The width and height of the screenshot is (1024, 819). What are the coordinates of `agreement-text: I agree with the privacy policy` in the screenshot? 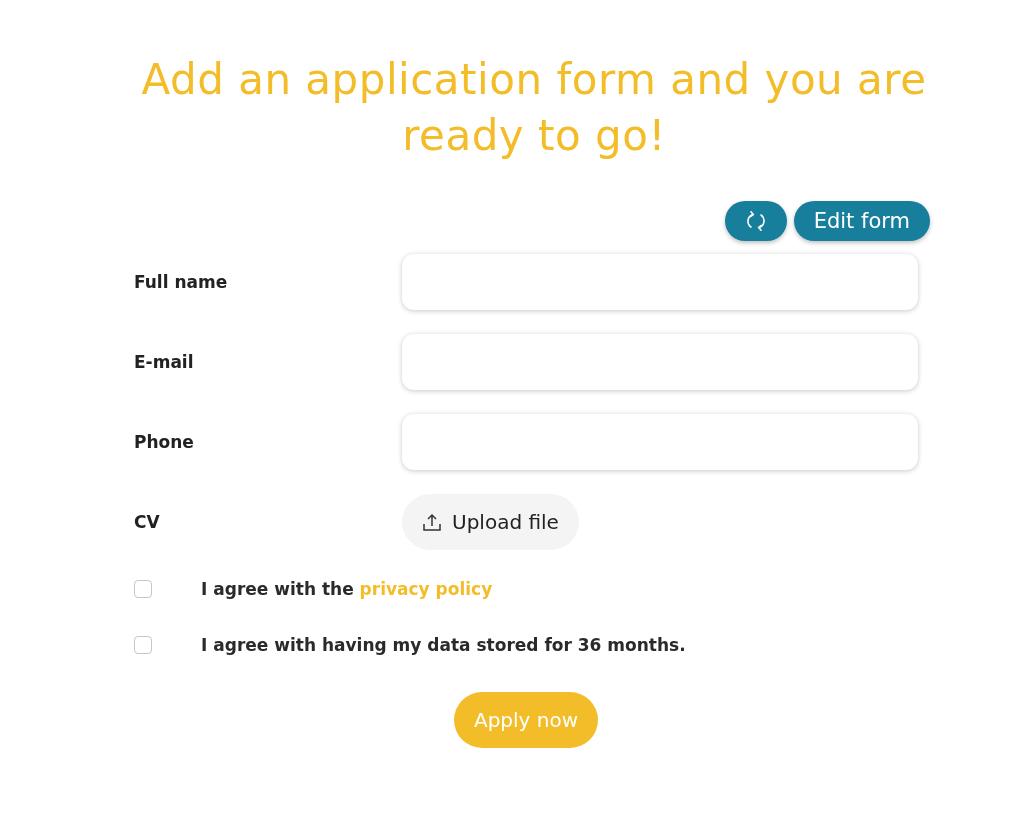 It's located at (347, 589).